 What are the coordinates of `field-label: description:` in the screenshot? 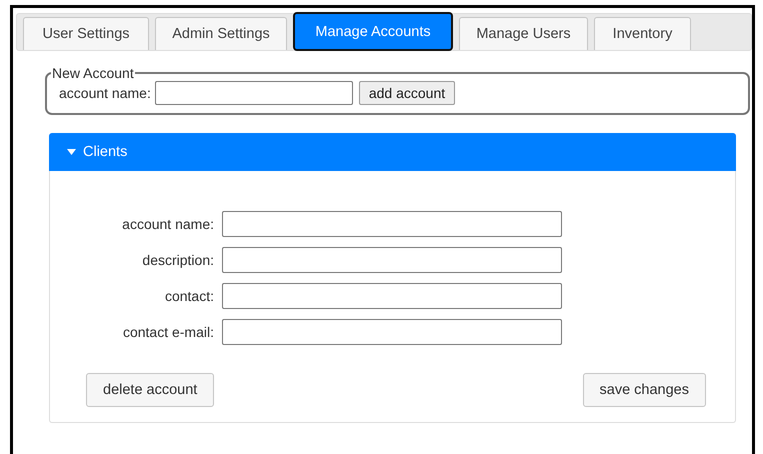 It's located at (177, 260).